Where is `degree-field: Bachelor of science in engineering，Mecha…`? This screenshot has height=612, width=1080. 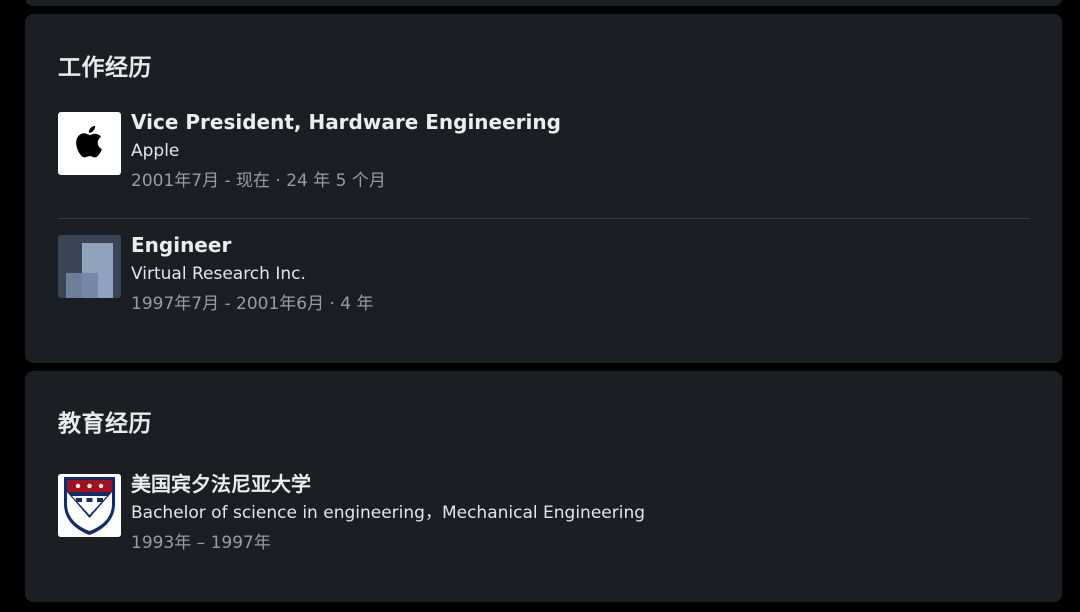 degree-field: Bachelor of science in engineering，Mecha… is located at coordinates (388, 513).